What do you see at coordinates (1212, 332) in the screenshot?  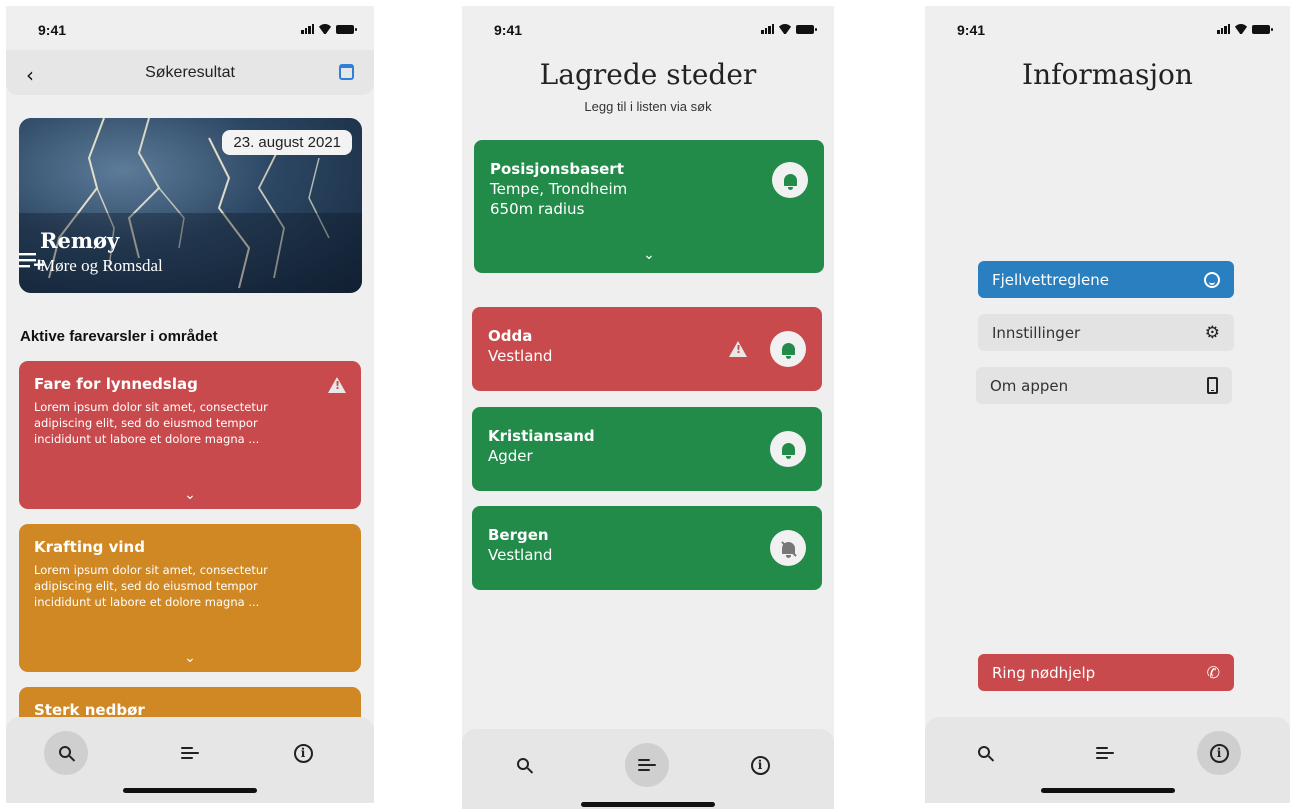 I see `gear-icon: ⚙` at bounding box center [1212, 332].